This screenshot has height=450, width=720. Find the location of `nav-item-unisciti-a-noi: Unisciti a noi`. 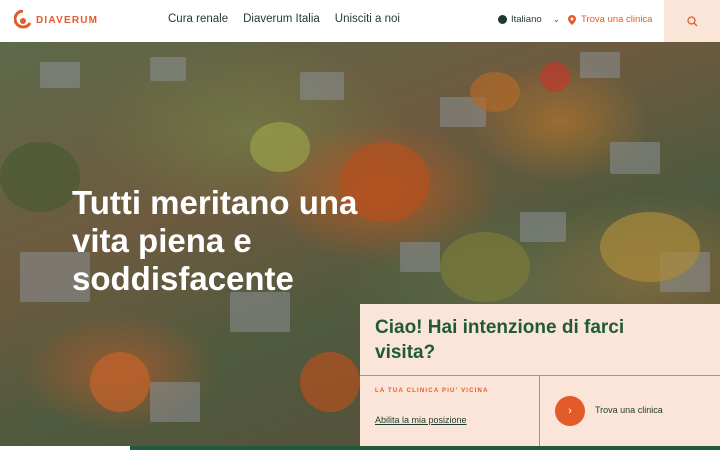

nav-item-unisciti-a-noi: Unisciti a noi is located at coordinates (367, 19).